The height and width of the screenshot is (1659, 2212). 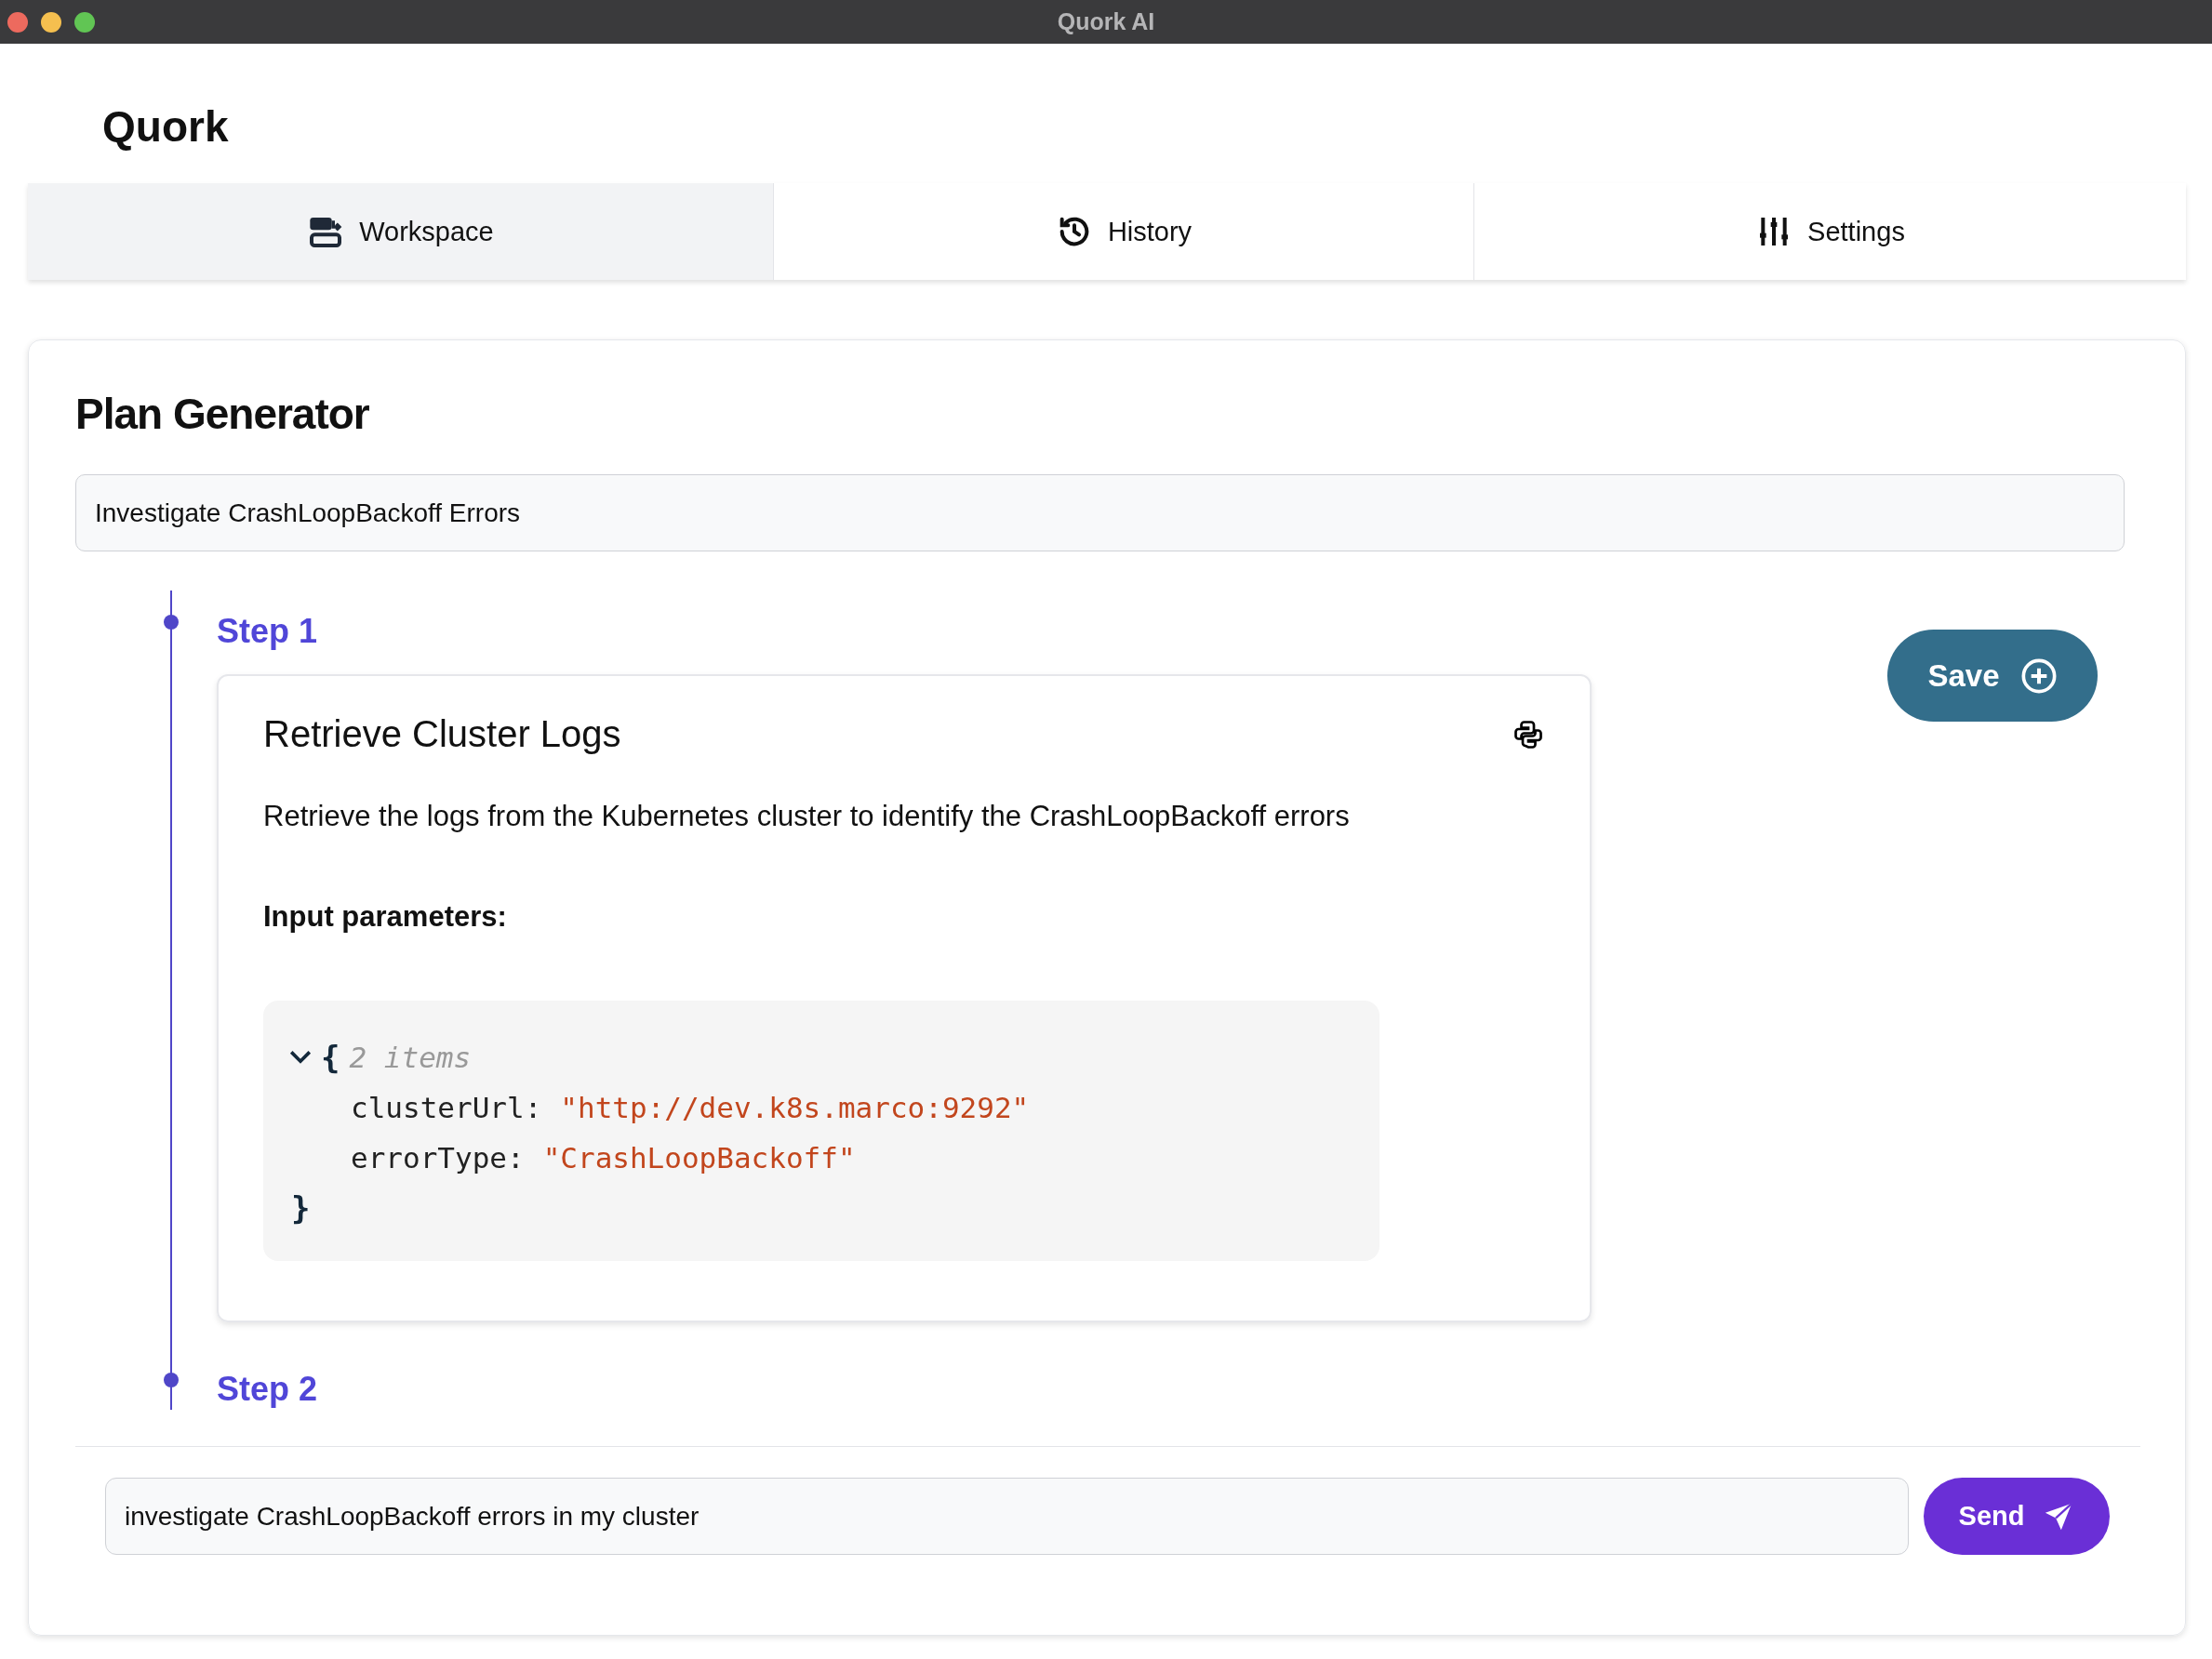 I want to click on close-button, so click(x=17, y=22).